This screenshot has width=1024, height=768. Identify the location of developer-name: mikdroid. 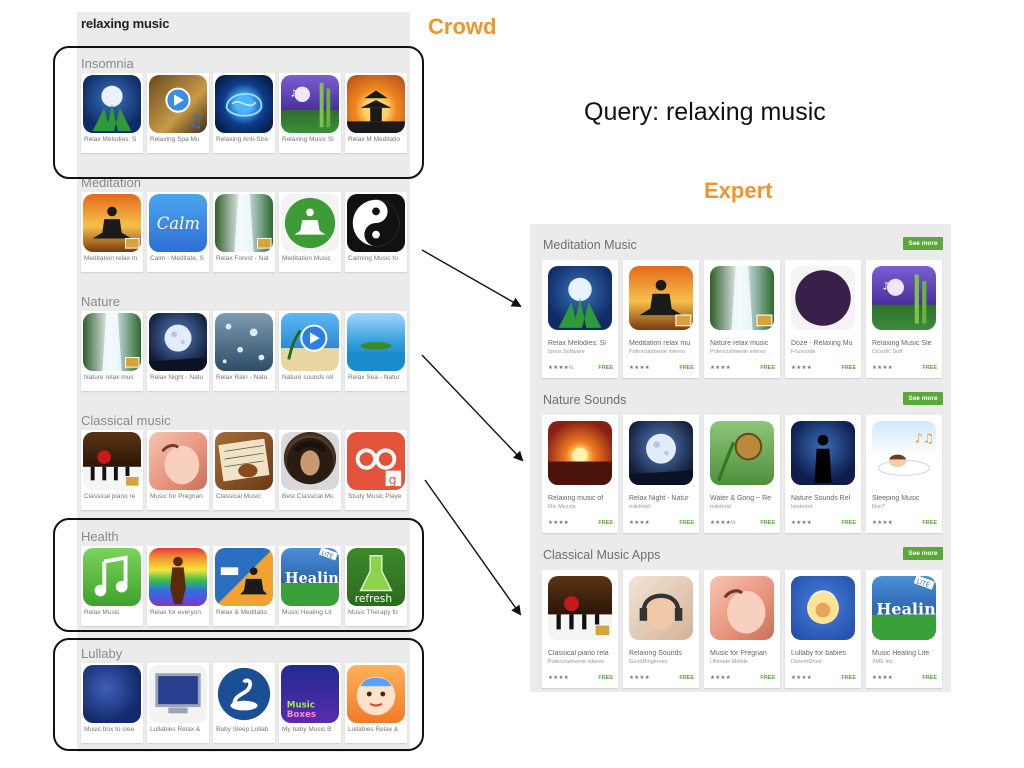
(639, 507).